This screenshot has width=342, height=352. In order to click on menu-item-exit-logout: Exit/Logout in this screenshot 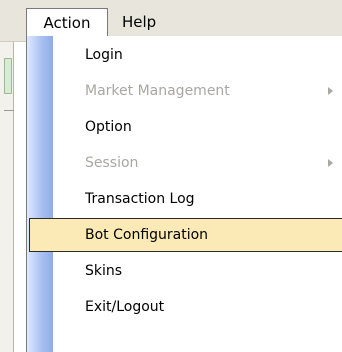, I will do `click(197, 307)`.